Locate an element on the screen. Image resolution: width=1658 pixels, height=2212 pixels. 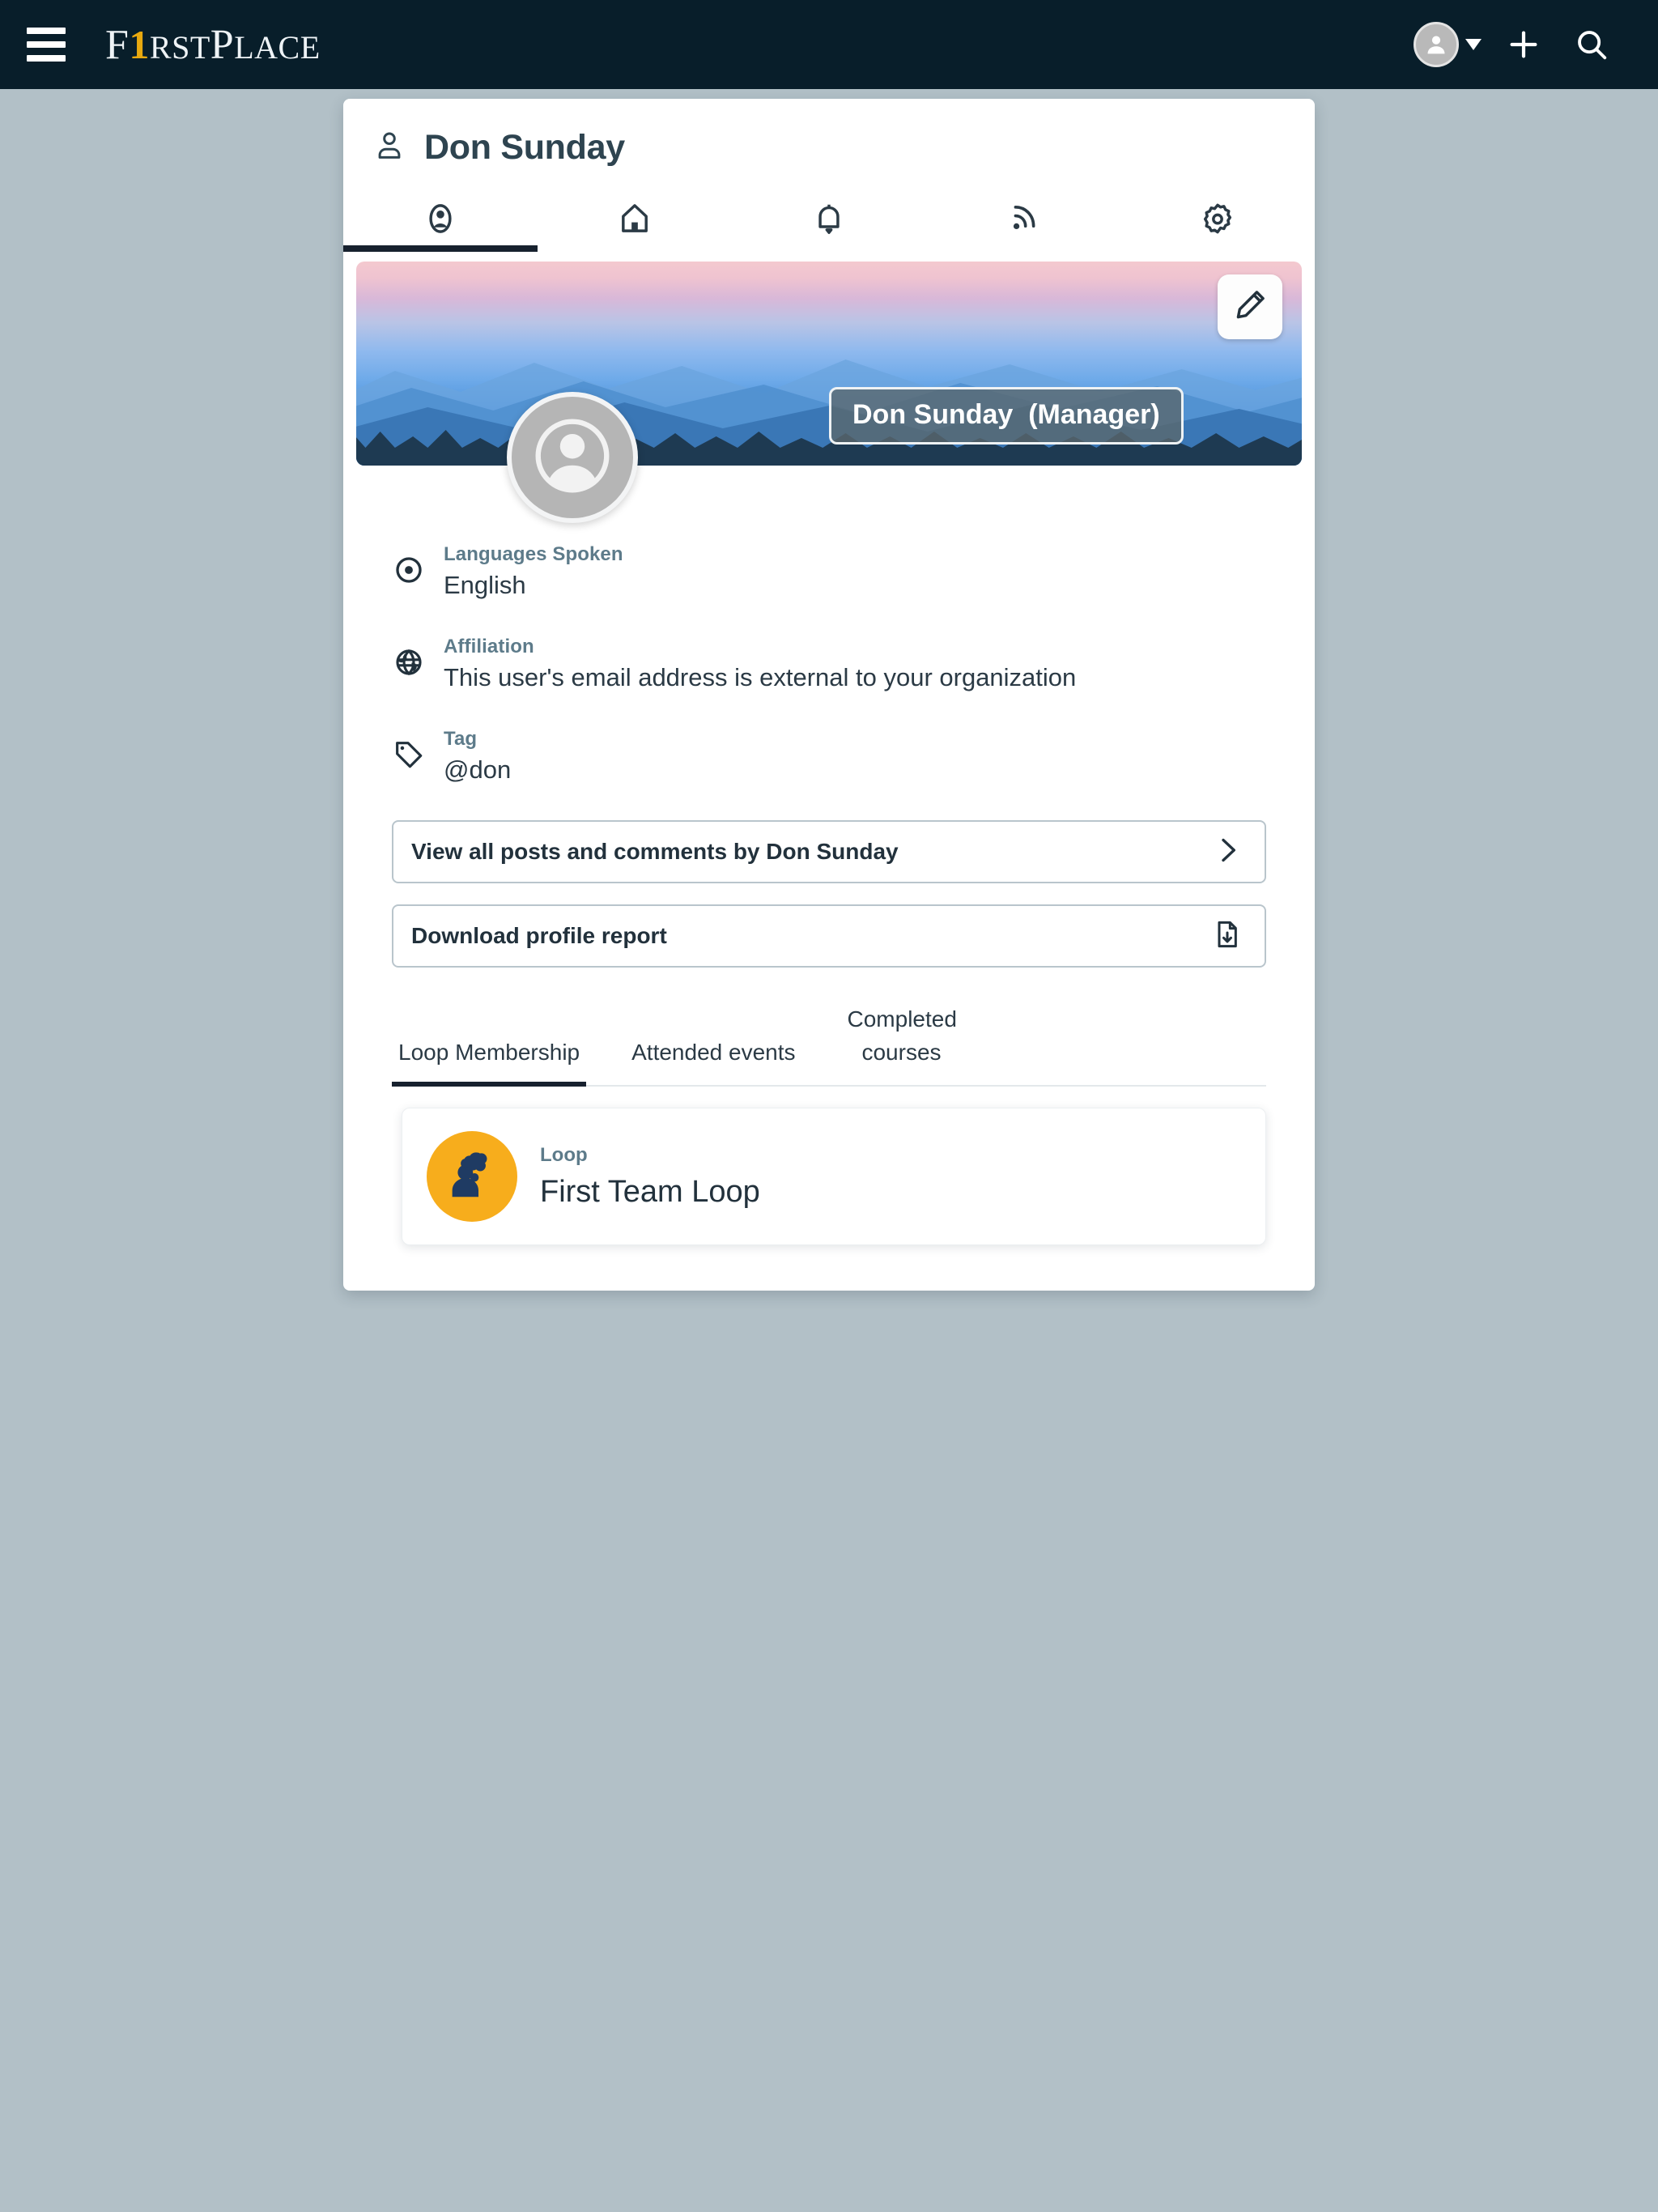
gear-icon is located at coordinates (1217, 221).